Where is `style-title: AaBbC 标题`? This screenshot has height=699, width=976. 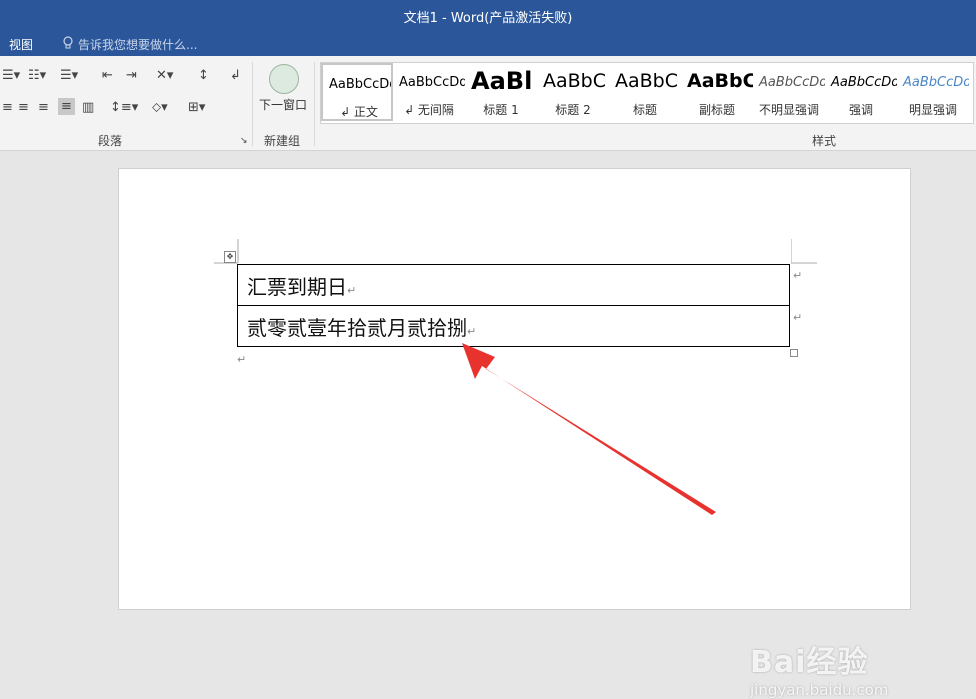
style-title: AaBbC 标题 is located at coordinates (645, 92).